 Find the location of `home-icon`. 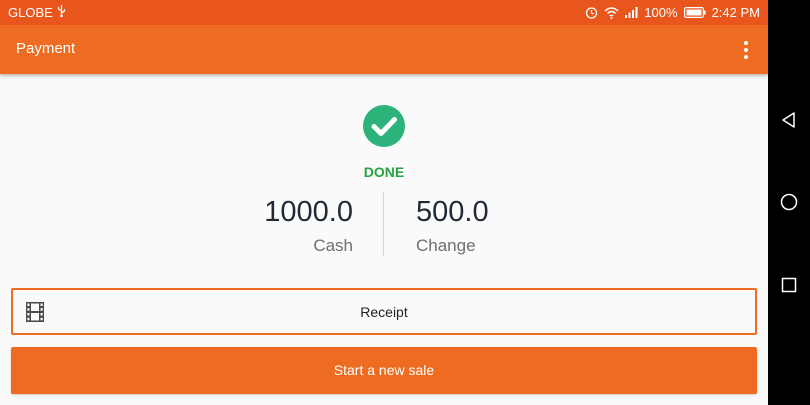

home-icon is located at coordinates (789, 202).